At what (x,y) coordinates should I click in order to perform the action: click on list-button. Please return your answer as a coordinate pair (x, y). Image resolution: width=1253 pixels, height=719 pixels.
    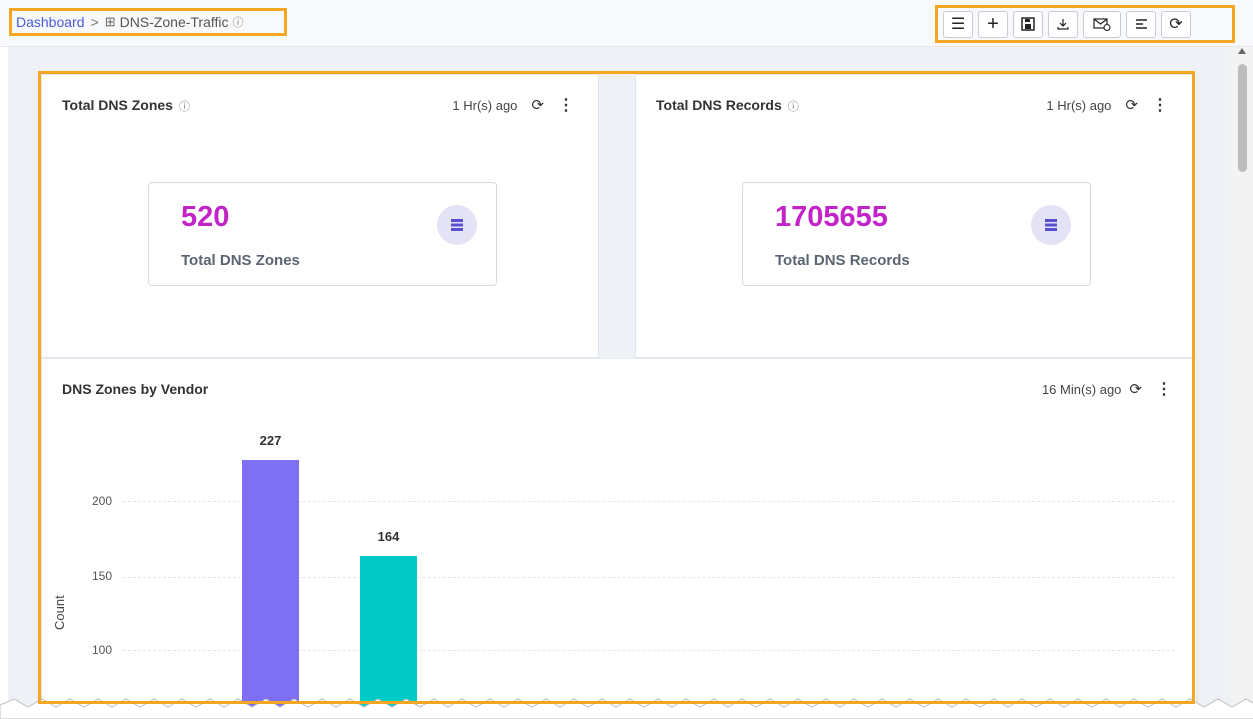
    Looking at the image, I should click on (1141, 24).